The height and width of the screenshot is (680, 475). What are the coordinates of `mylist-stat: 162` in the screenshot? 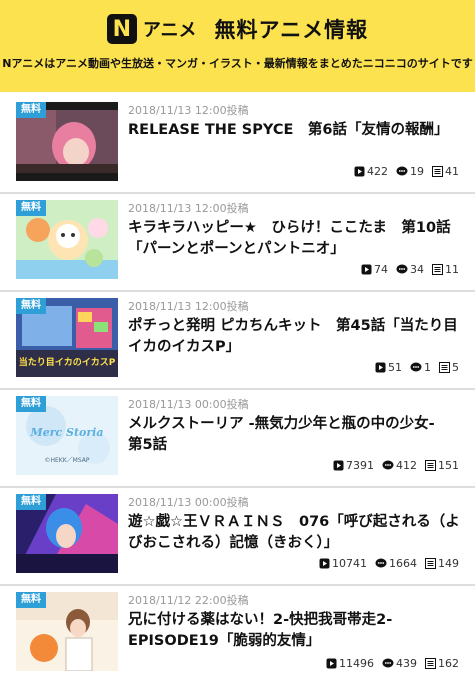 It's located at (442, 663).